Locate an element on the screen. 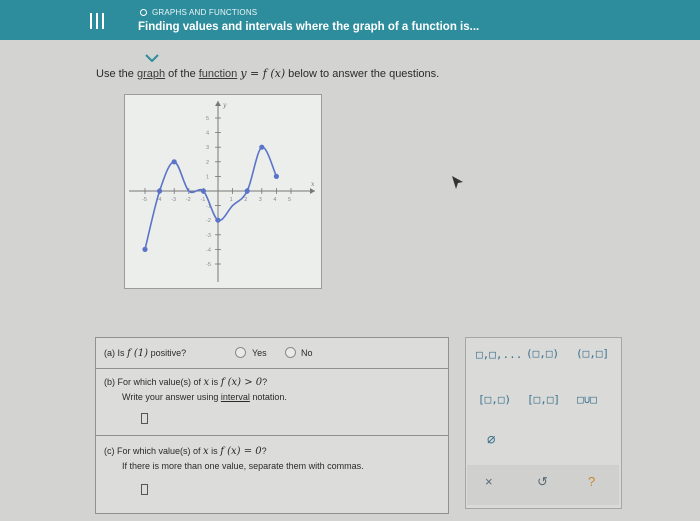 This screenshot has height=521, width=700. answer-box-b is located at coordinates (144, 418).